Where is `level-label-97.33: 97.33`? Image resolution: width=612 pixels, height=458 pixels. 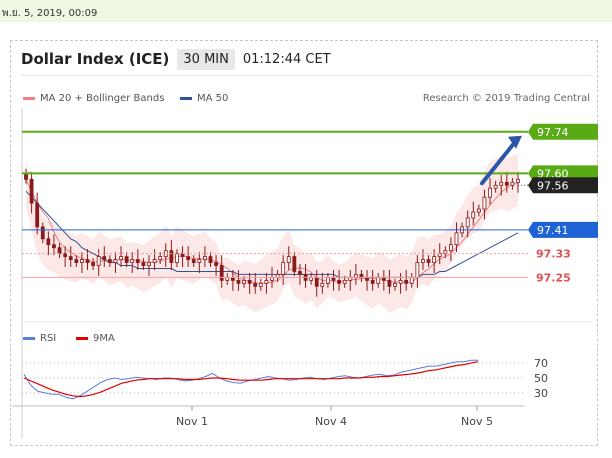 level-label-97.33: 97.33 is located at coordinates (553, 254).